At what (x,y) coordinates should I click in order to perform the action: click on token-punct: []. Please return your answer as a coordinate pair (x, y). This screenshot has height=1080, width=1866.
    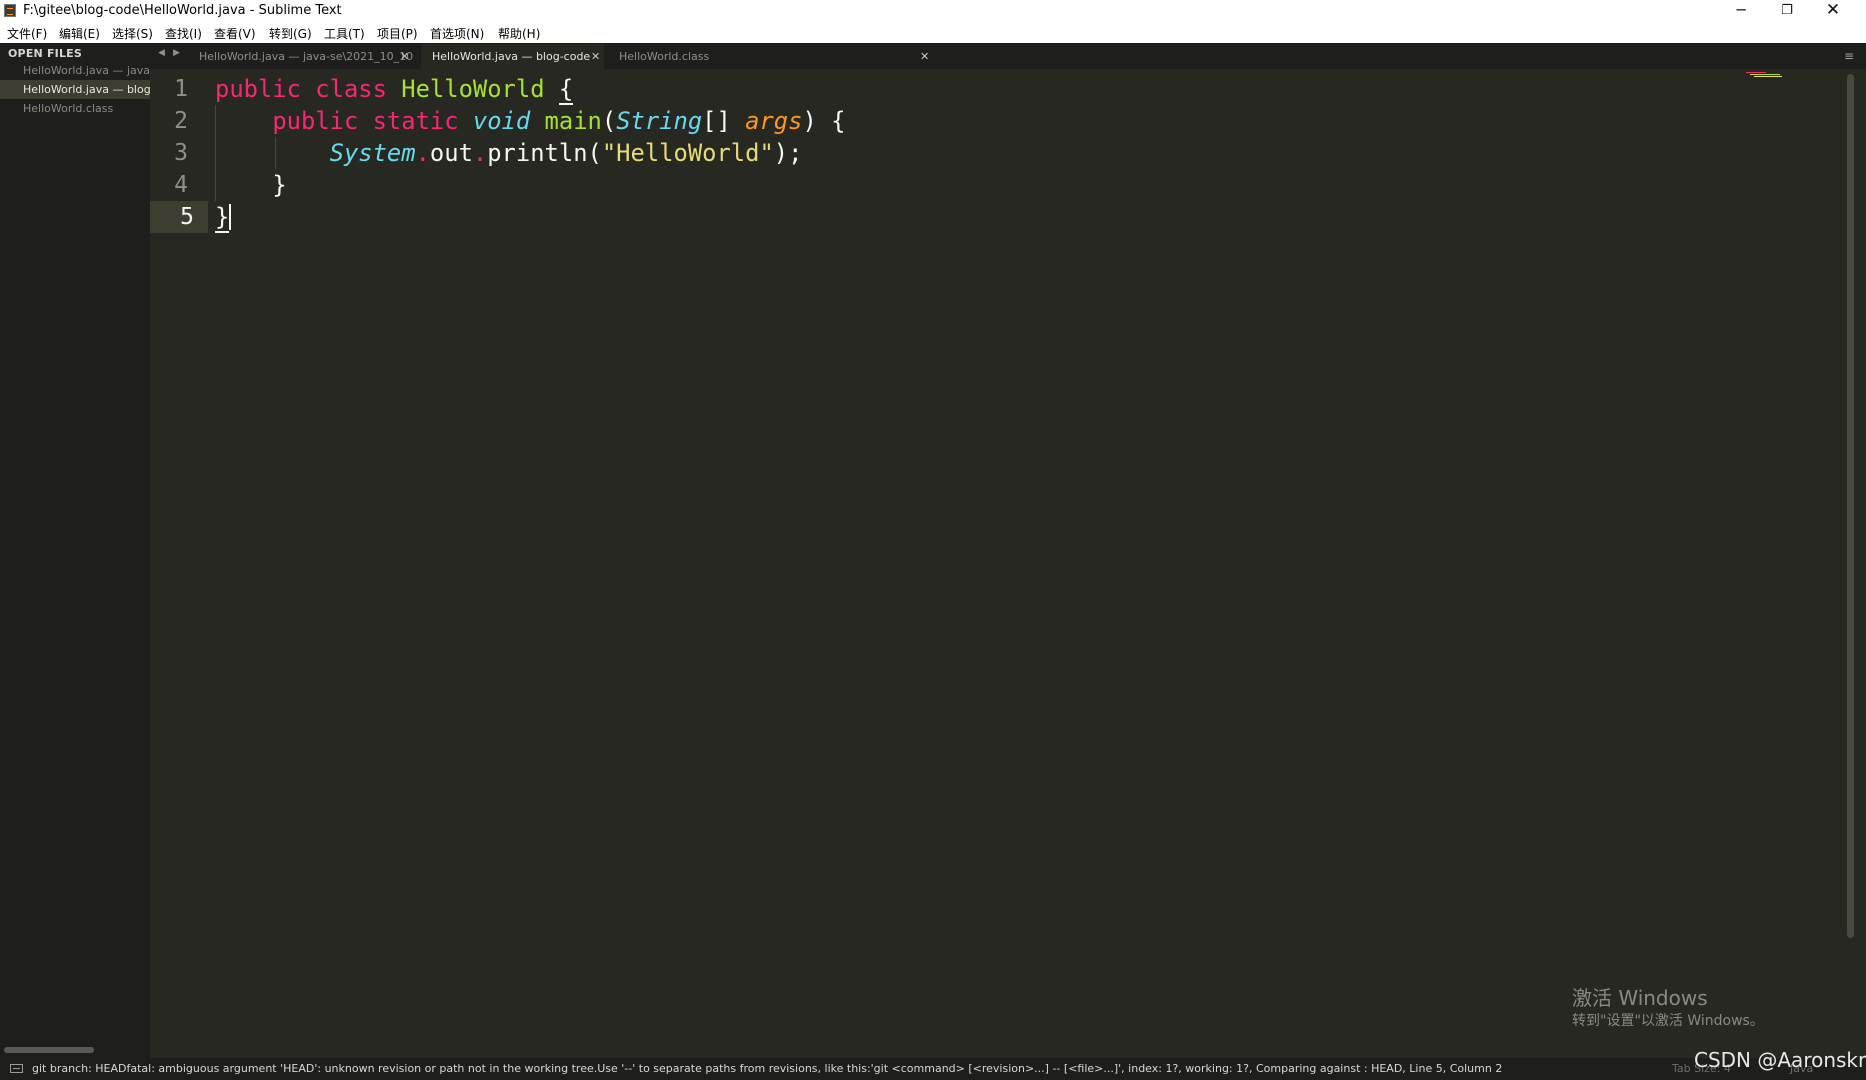
    Looking at the image, I should click on (716, 121).